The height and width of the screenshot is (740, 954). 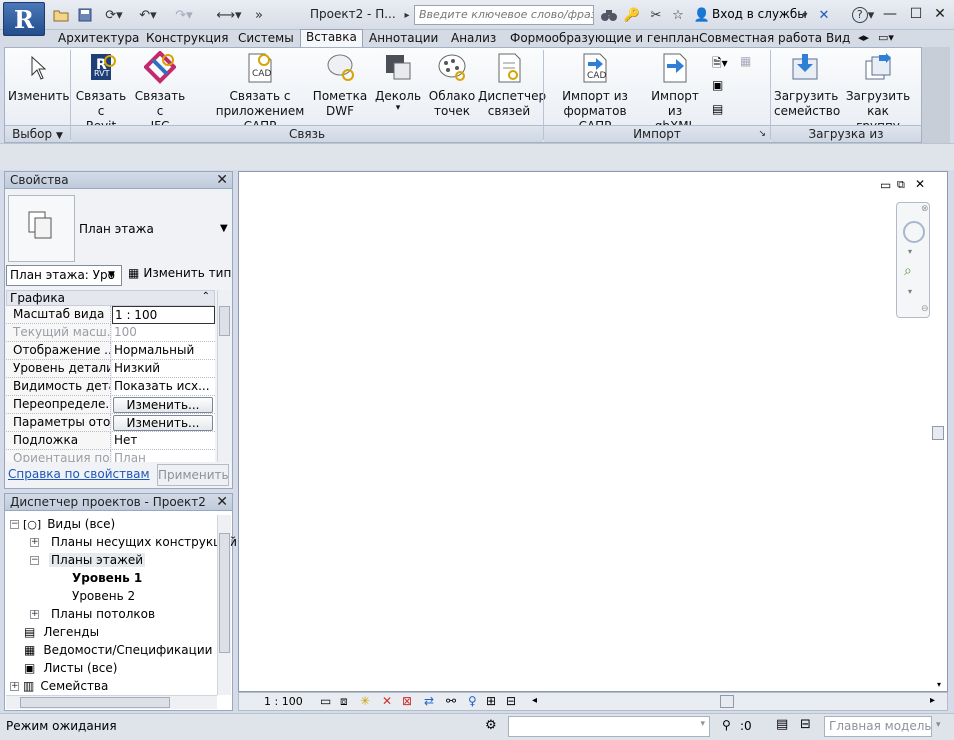 I want to click on link-ifc-button: Связать с IFC, so click(x=160, y=92).